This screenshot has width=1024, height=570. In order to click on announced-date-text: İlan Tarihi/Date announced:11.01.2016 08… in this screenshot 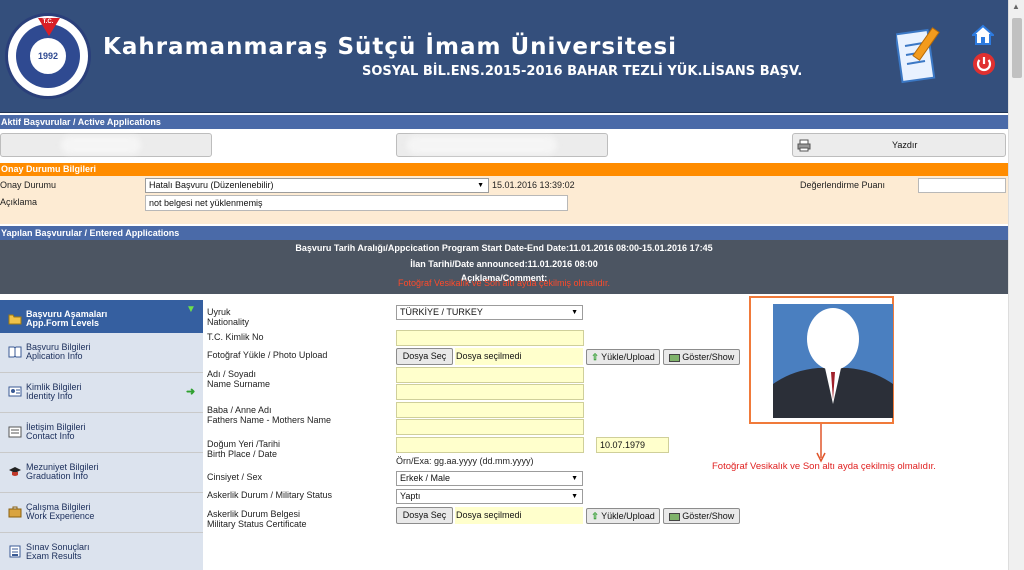, I will do `click(504, 264)`.